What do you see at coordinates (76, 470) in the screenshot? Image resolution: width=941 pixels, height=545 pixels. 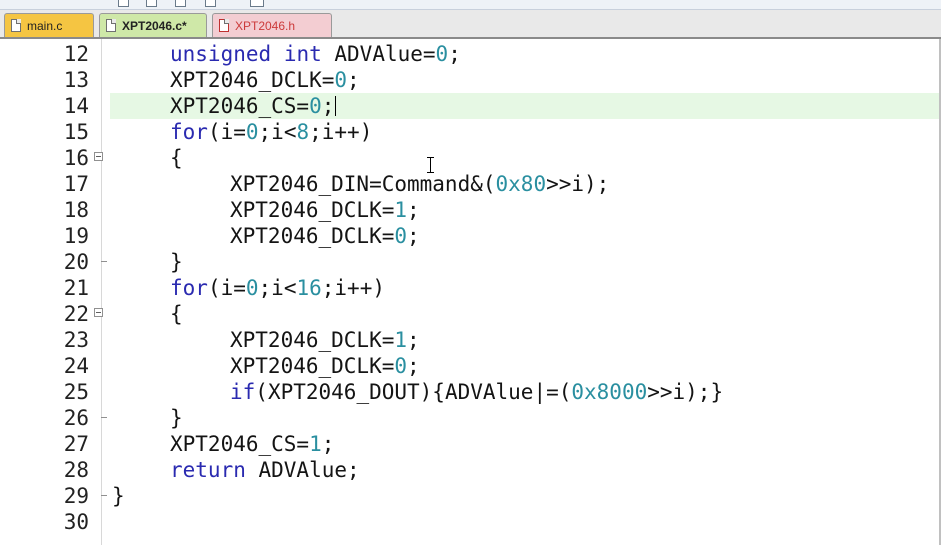 I see `line-number: 28` at bounding box center [76, 470].